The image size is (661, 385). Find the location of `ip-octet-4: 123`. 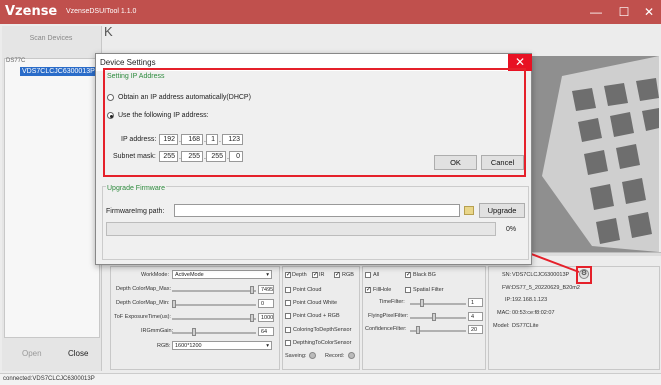

ip-octet-4: 123 is located at coordinates (232, 139).